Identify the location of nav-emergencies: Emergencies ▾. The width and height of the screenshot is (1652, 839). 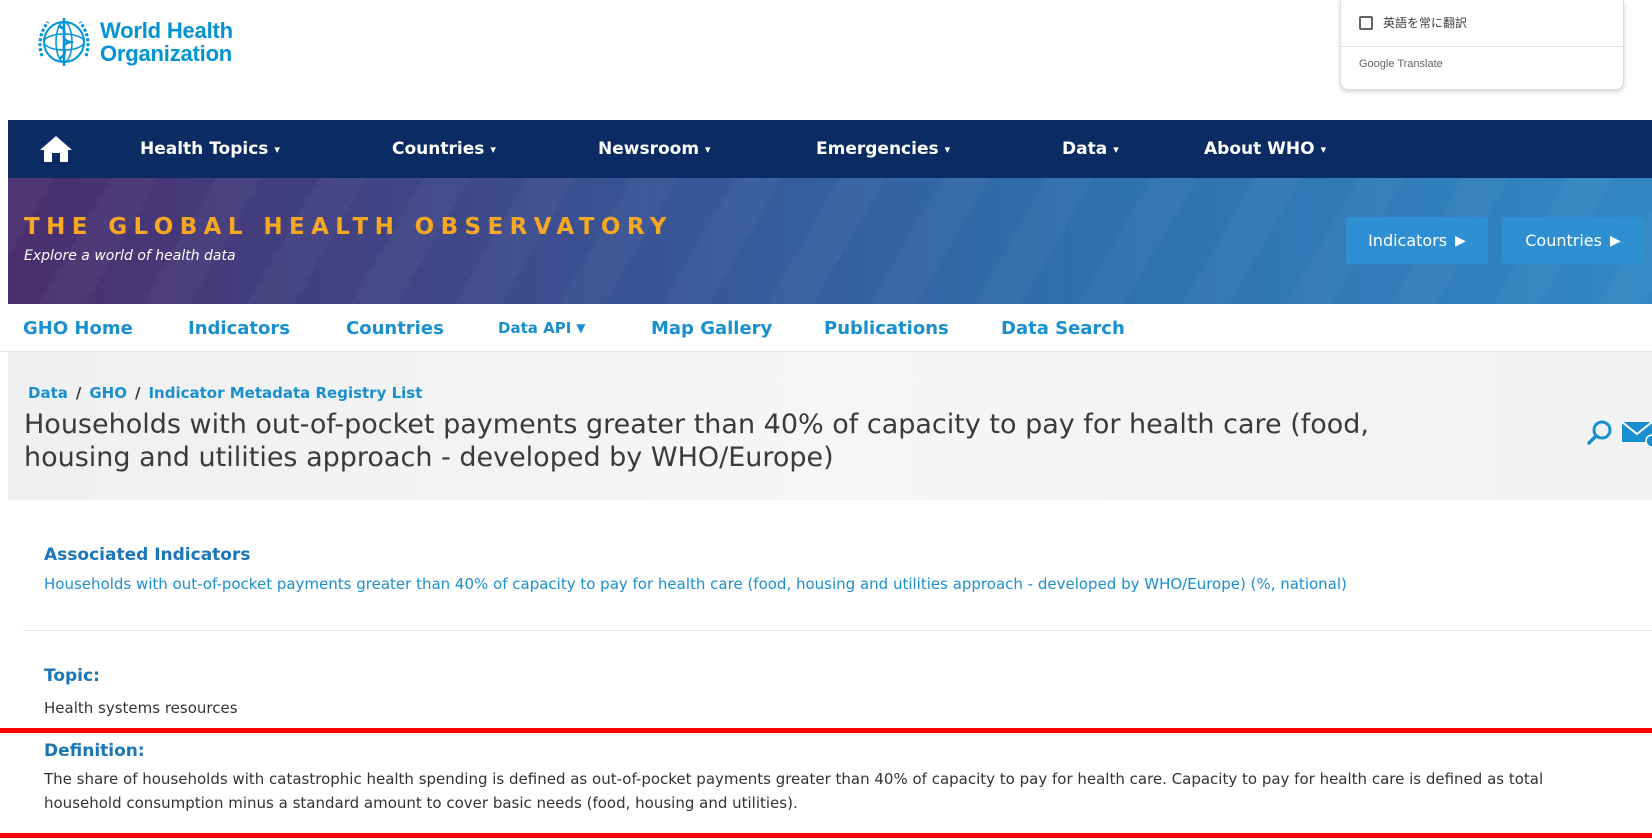
(883, 149).